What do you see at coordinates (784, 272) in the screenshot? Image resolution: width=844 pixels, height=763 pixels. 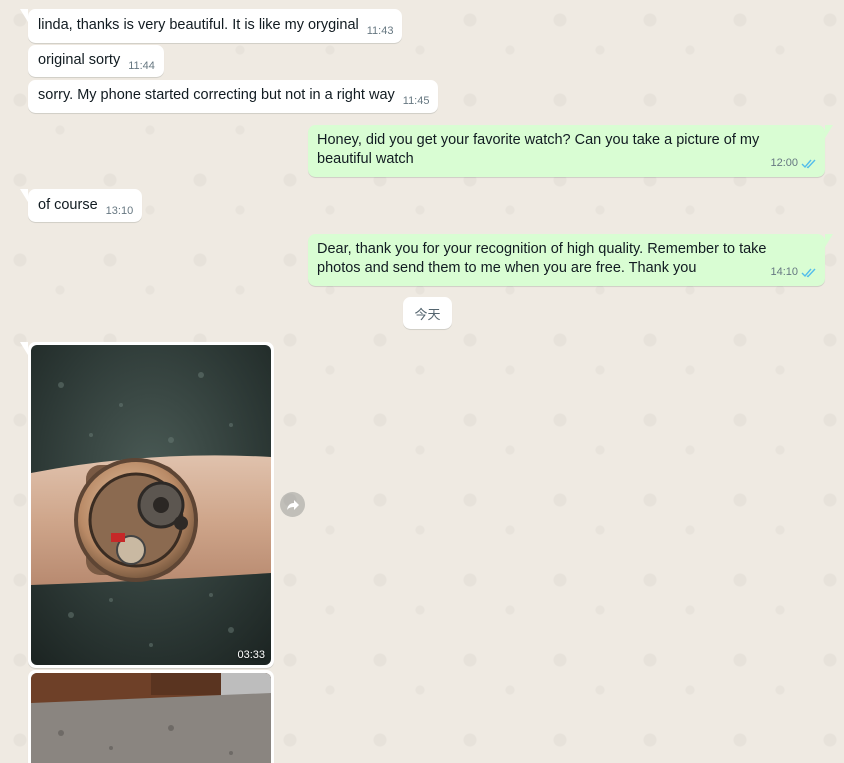 I see `message-time: 14:10` at bounding box center [784, 272].